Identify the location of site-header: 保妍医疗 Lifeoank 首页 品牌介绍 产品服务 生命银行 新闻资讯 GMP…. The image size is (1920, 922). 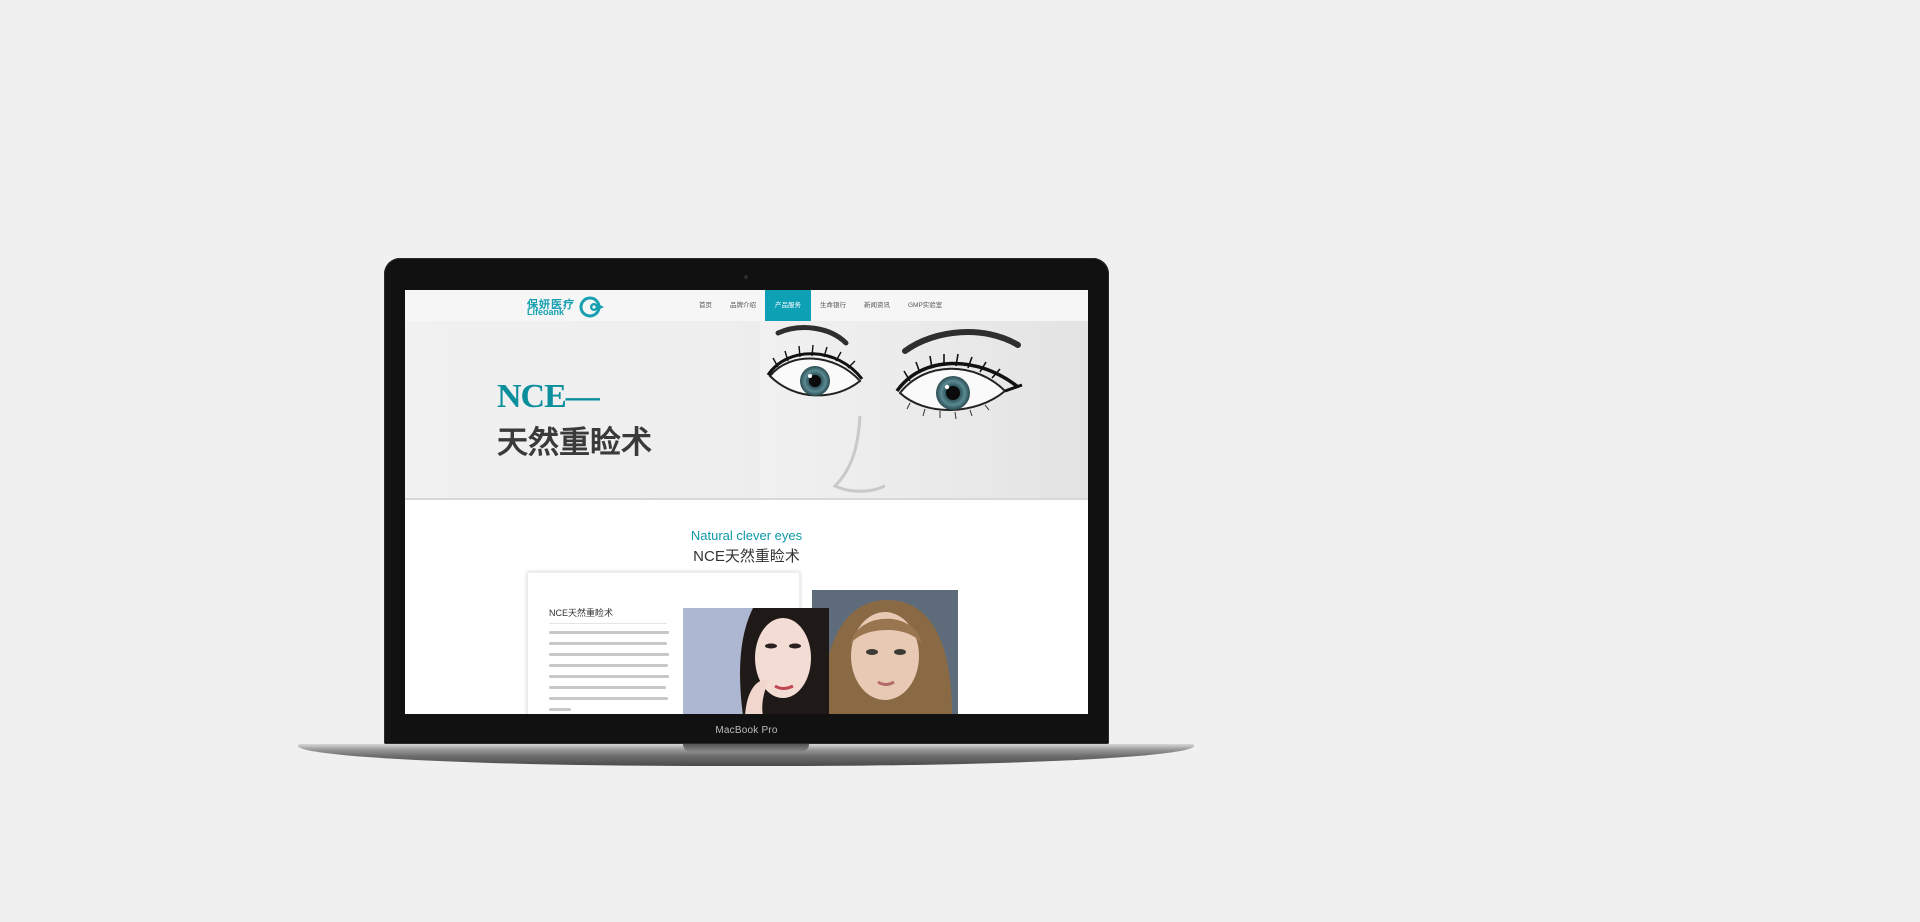
(746, 306).